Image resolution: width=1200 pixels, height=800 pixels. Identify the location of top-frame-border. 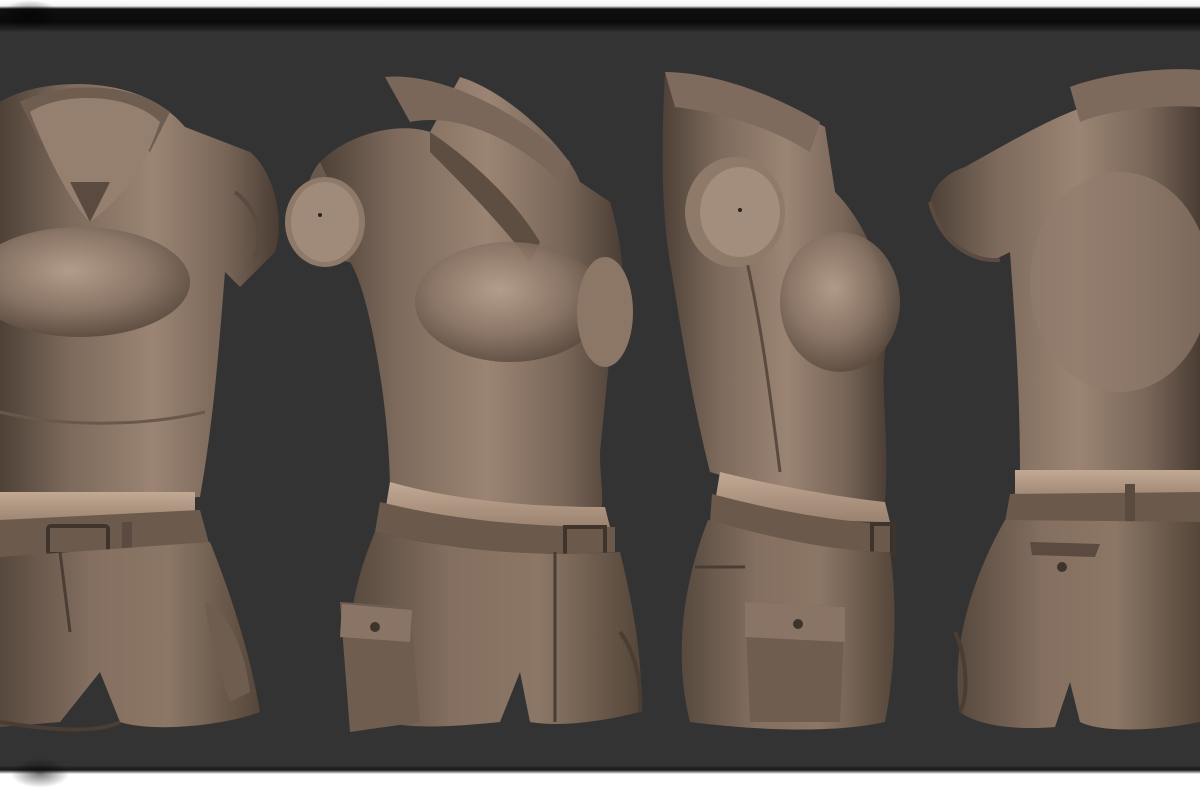
(600, 16).